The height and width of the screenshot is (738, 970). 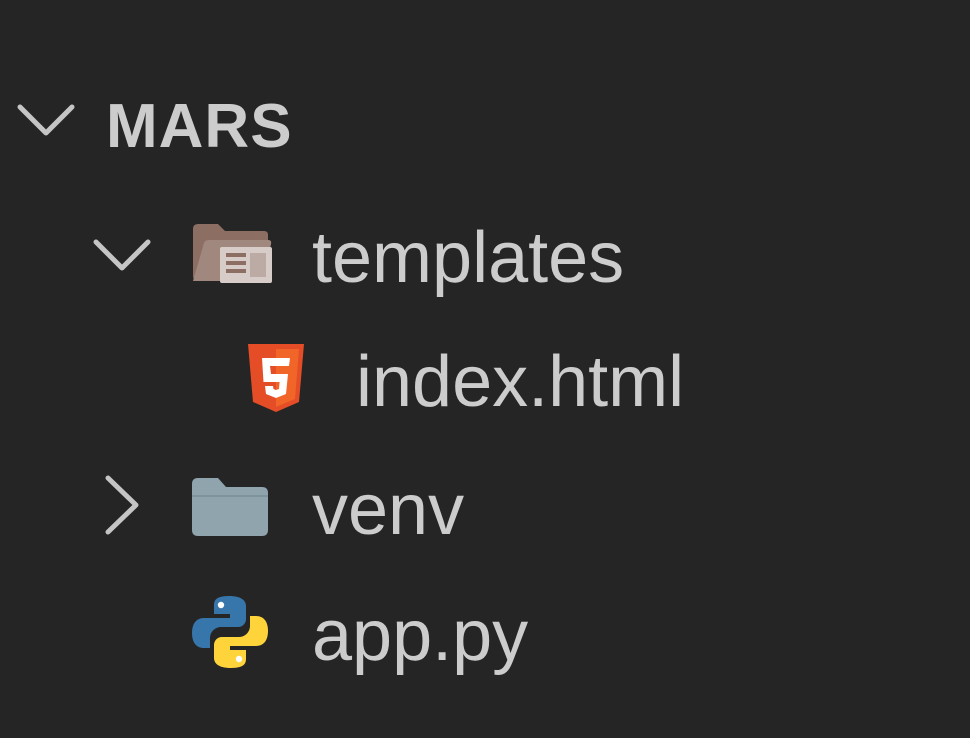 I want to click on tree-item-label: index.html, so click(x=520, y=382).